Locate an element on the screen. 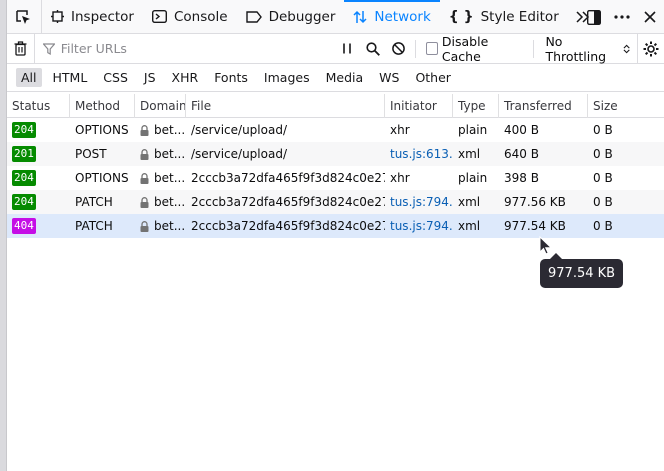 Image resolution: width=664 pixels, height=471 pixels. network-settings-button is located at coordinates (650, 48).